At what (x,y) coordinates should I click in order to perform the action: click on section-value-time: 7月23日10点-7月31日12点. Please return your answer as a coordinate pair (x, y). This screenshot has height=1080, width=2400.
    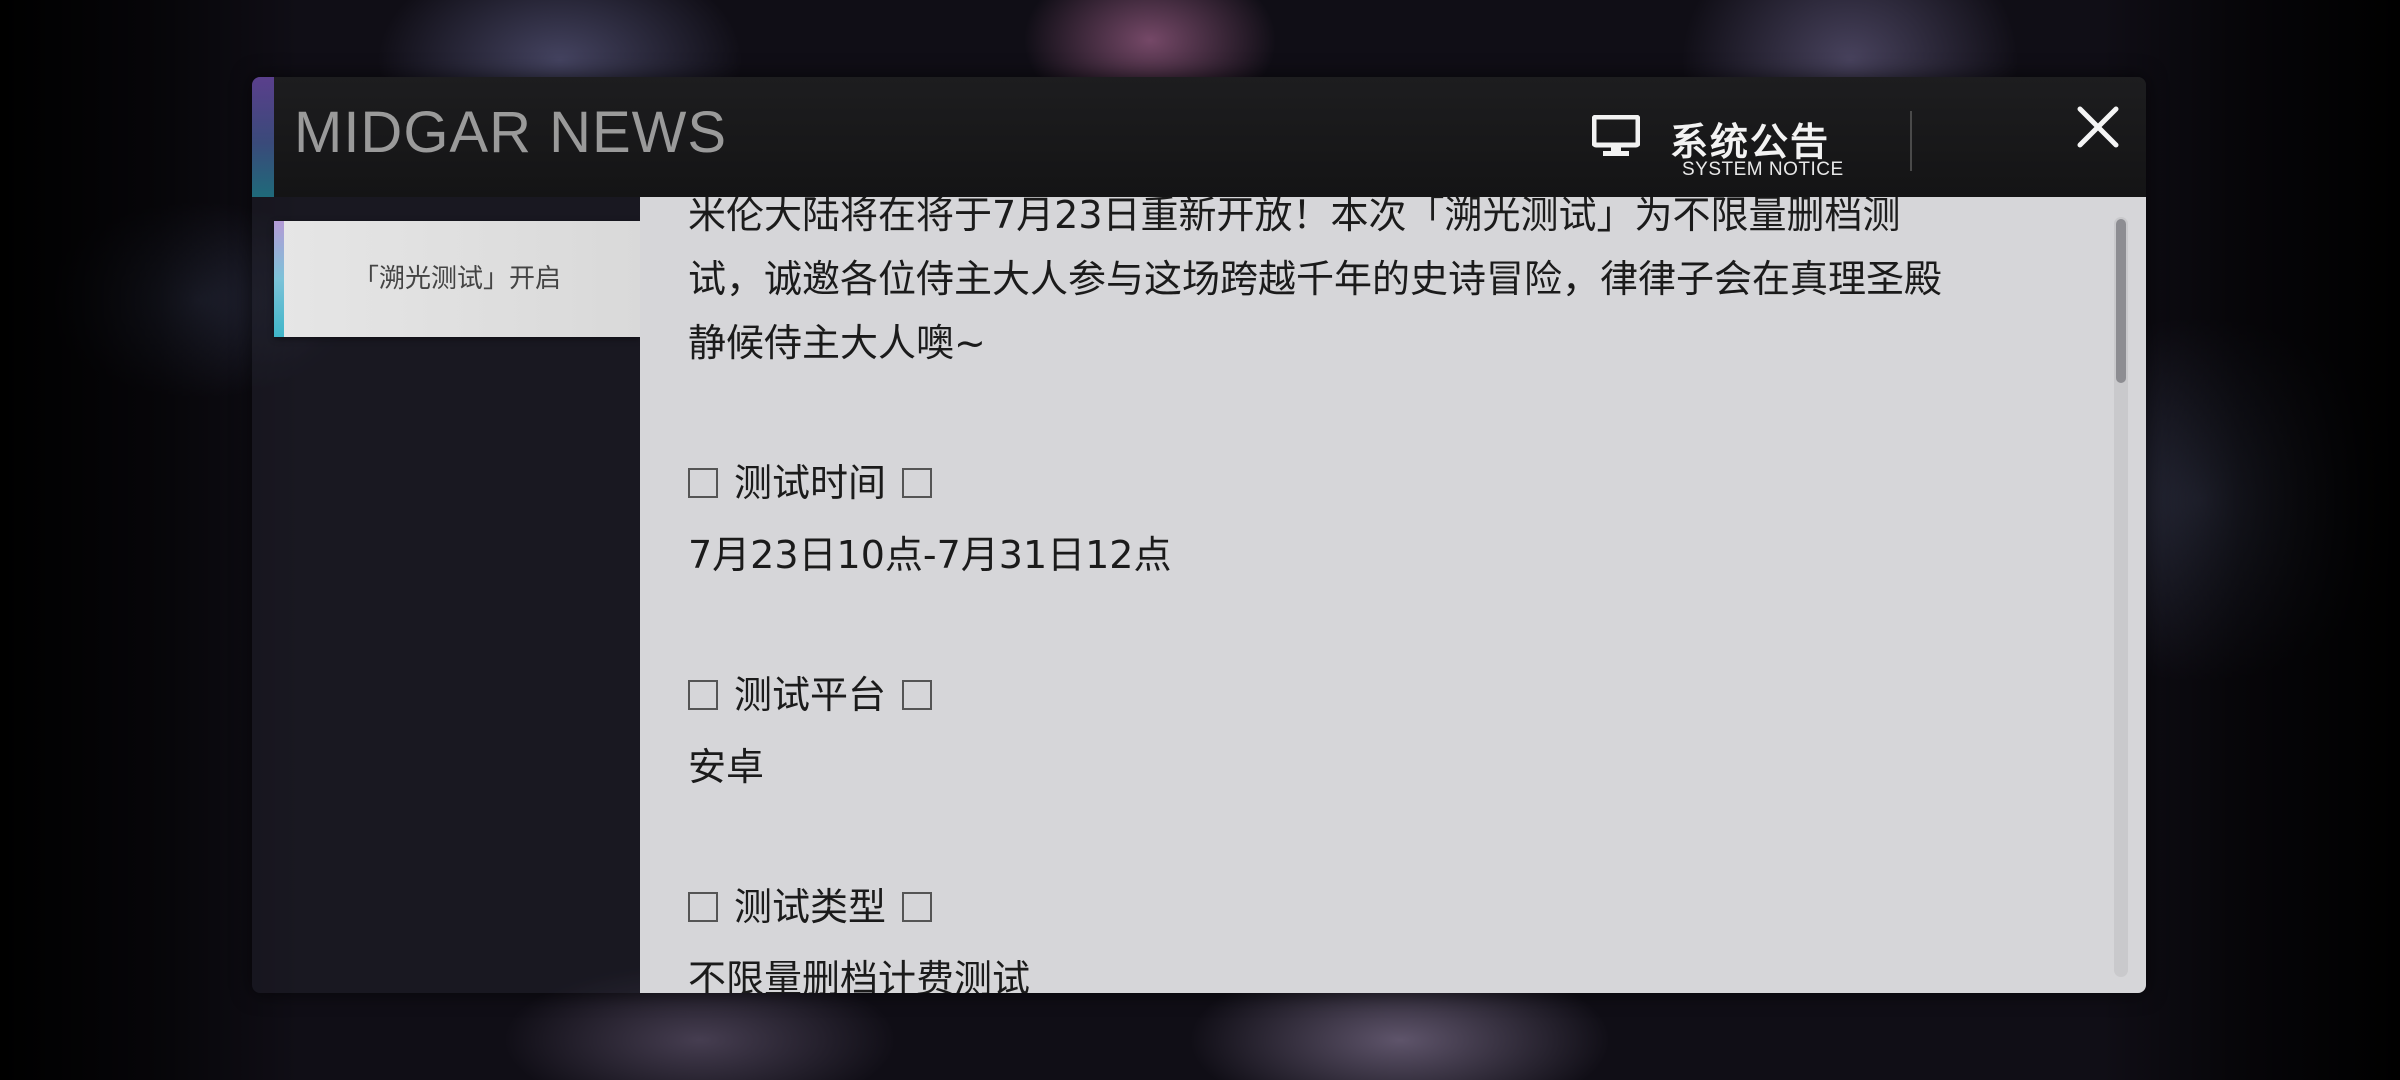
    Looking at the image, I should click on (930, 555).